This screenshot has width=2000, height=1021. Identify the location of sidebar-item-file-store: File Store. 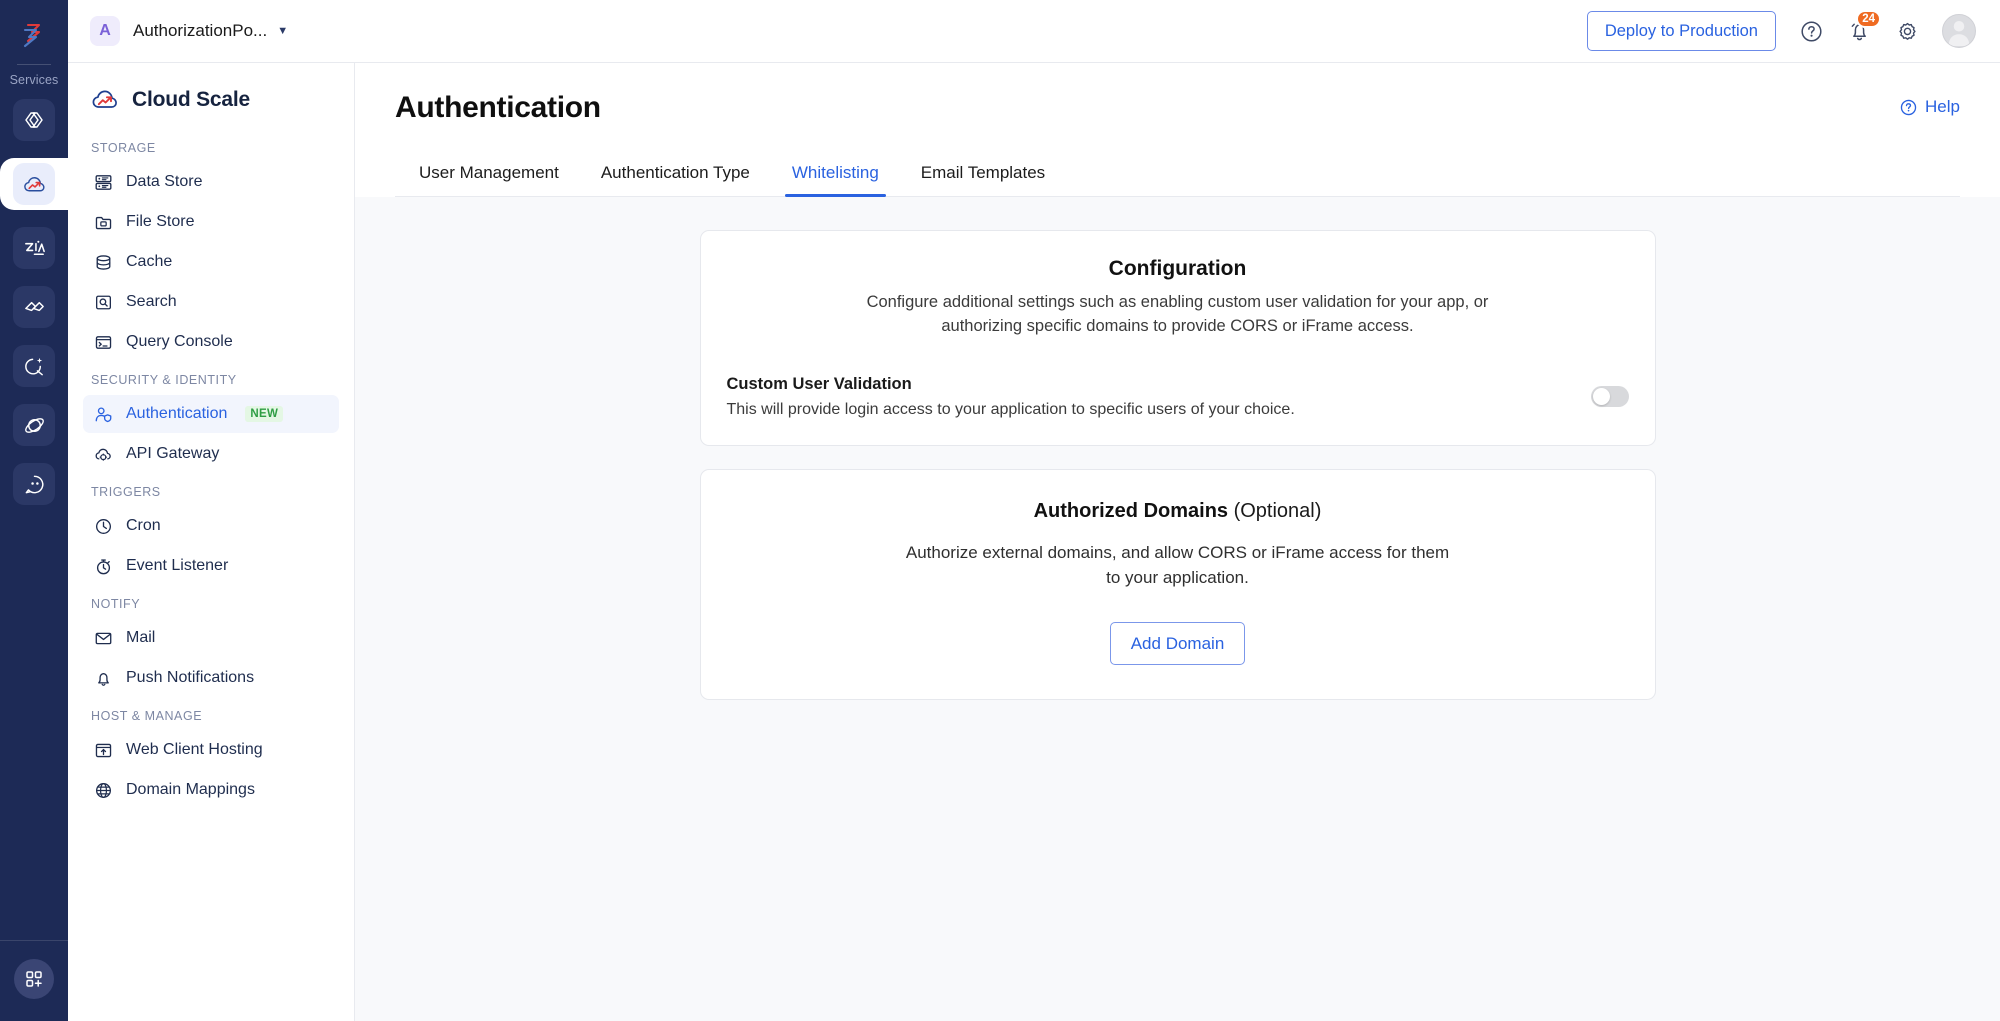
(211, 222).